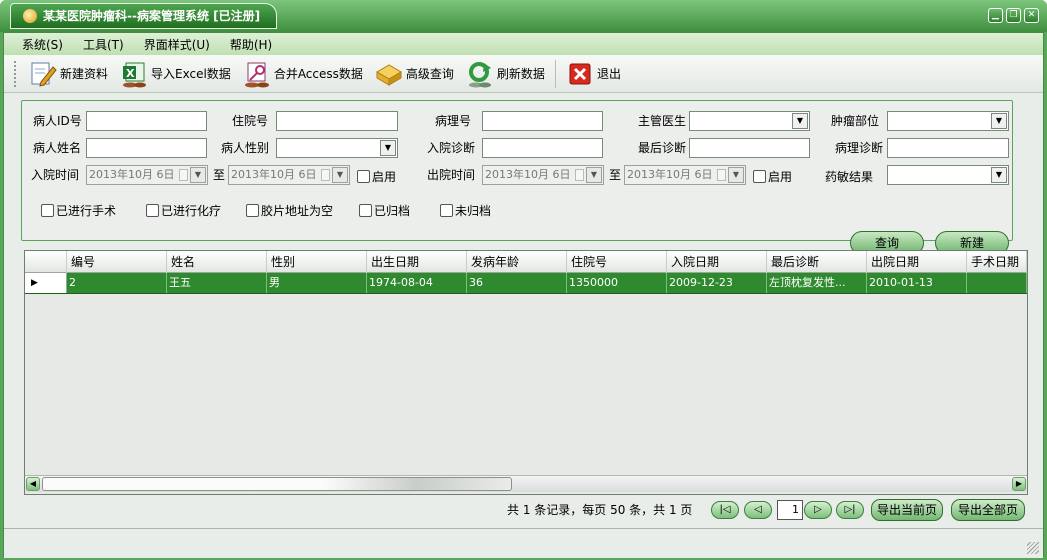 Image resolution: width=1047 pixels, height=560 pixels. Describe the element at coordinates (662, 148) in the screenshot. I see `final-diagnosis-label: 最后诊断` at that location.